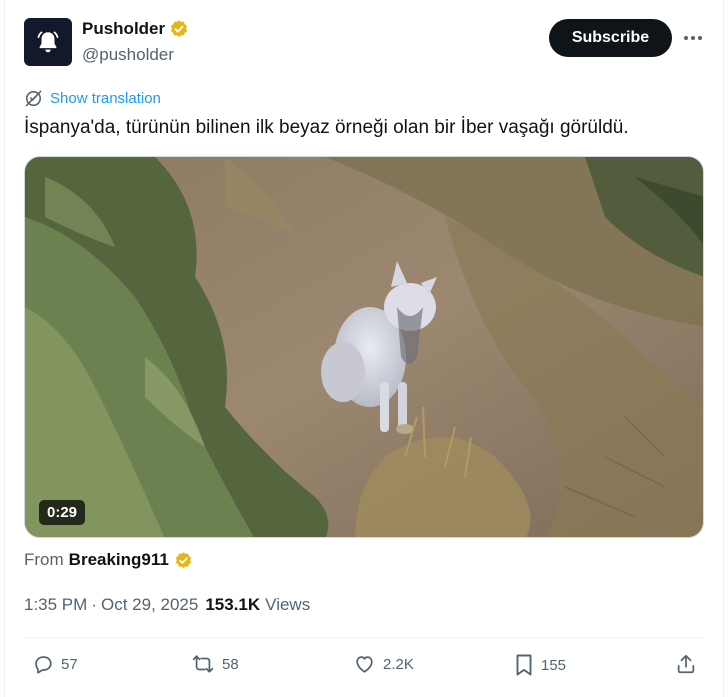 The image size is (728, 697). Describe the element at coordinates (4, 348) in the screenshot. I see `left-border` at that location.